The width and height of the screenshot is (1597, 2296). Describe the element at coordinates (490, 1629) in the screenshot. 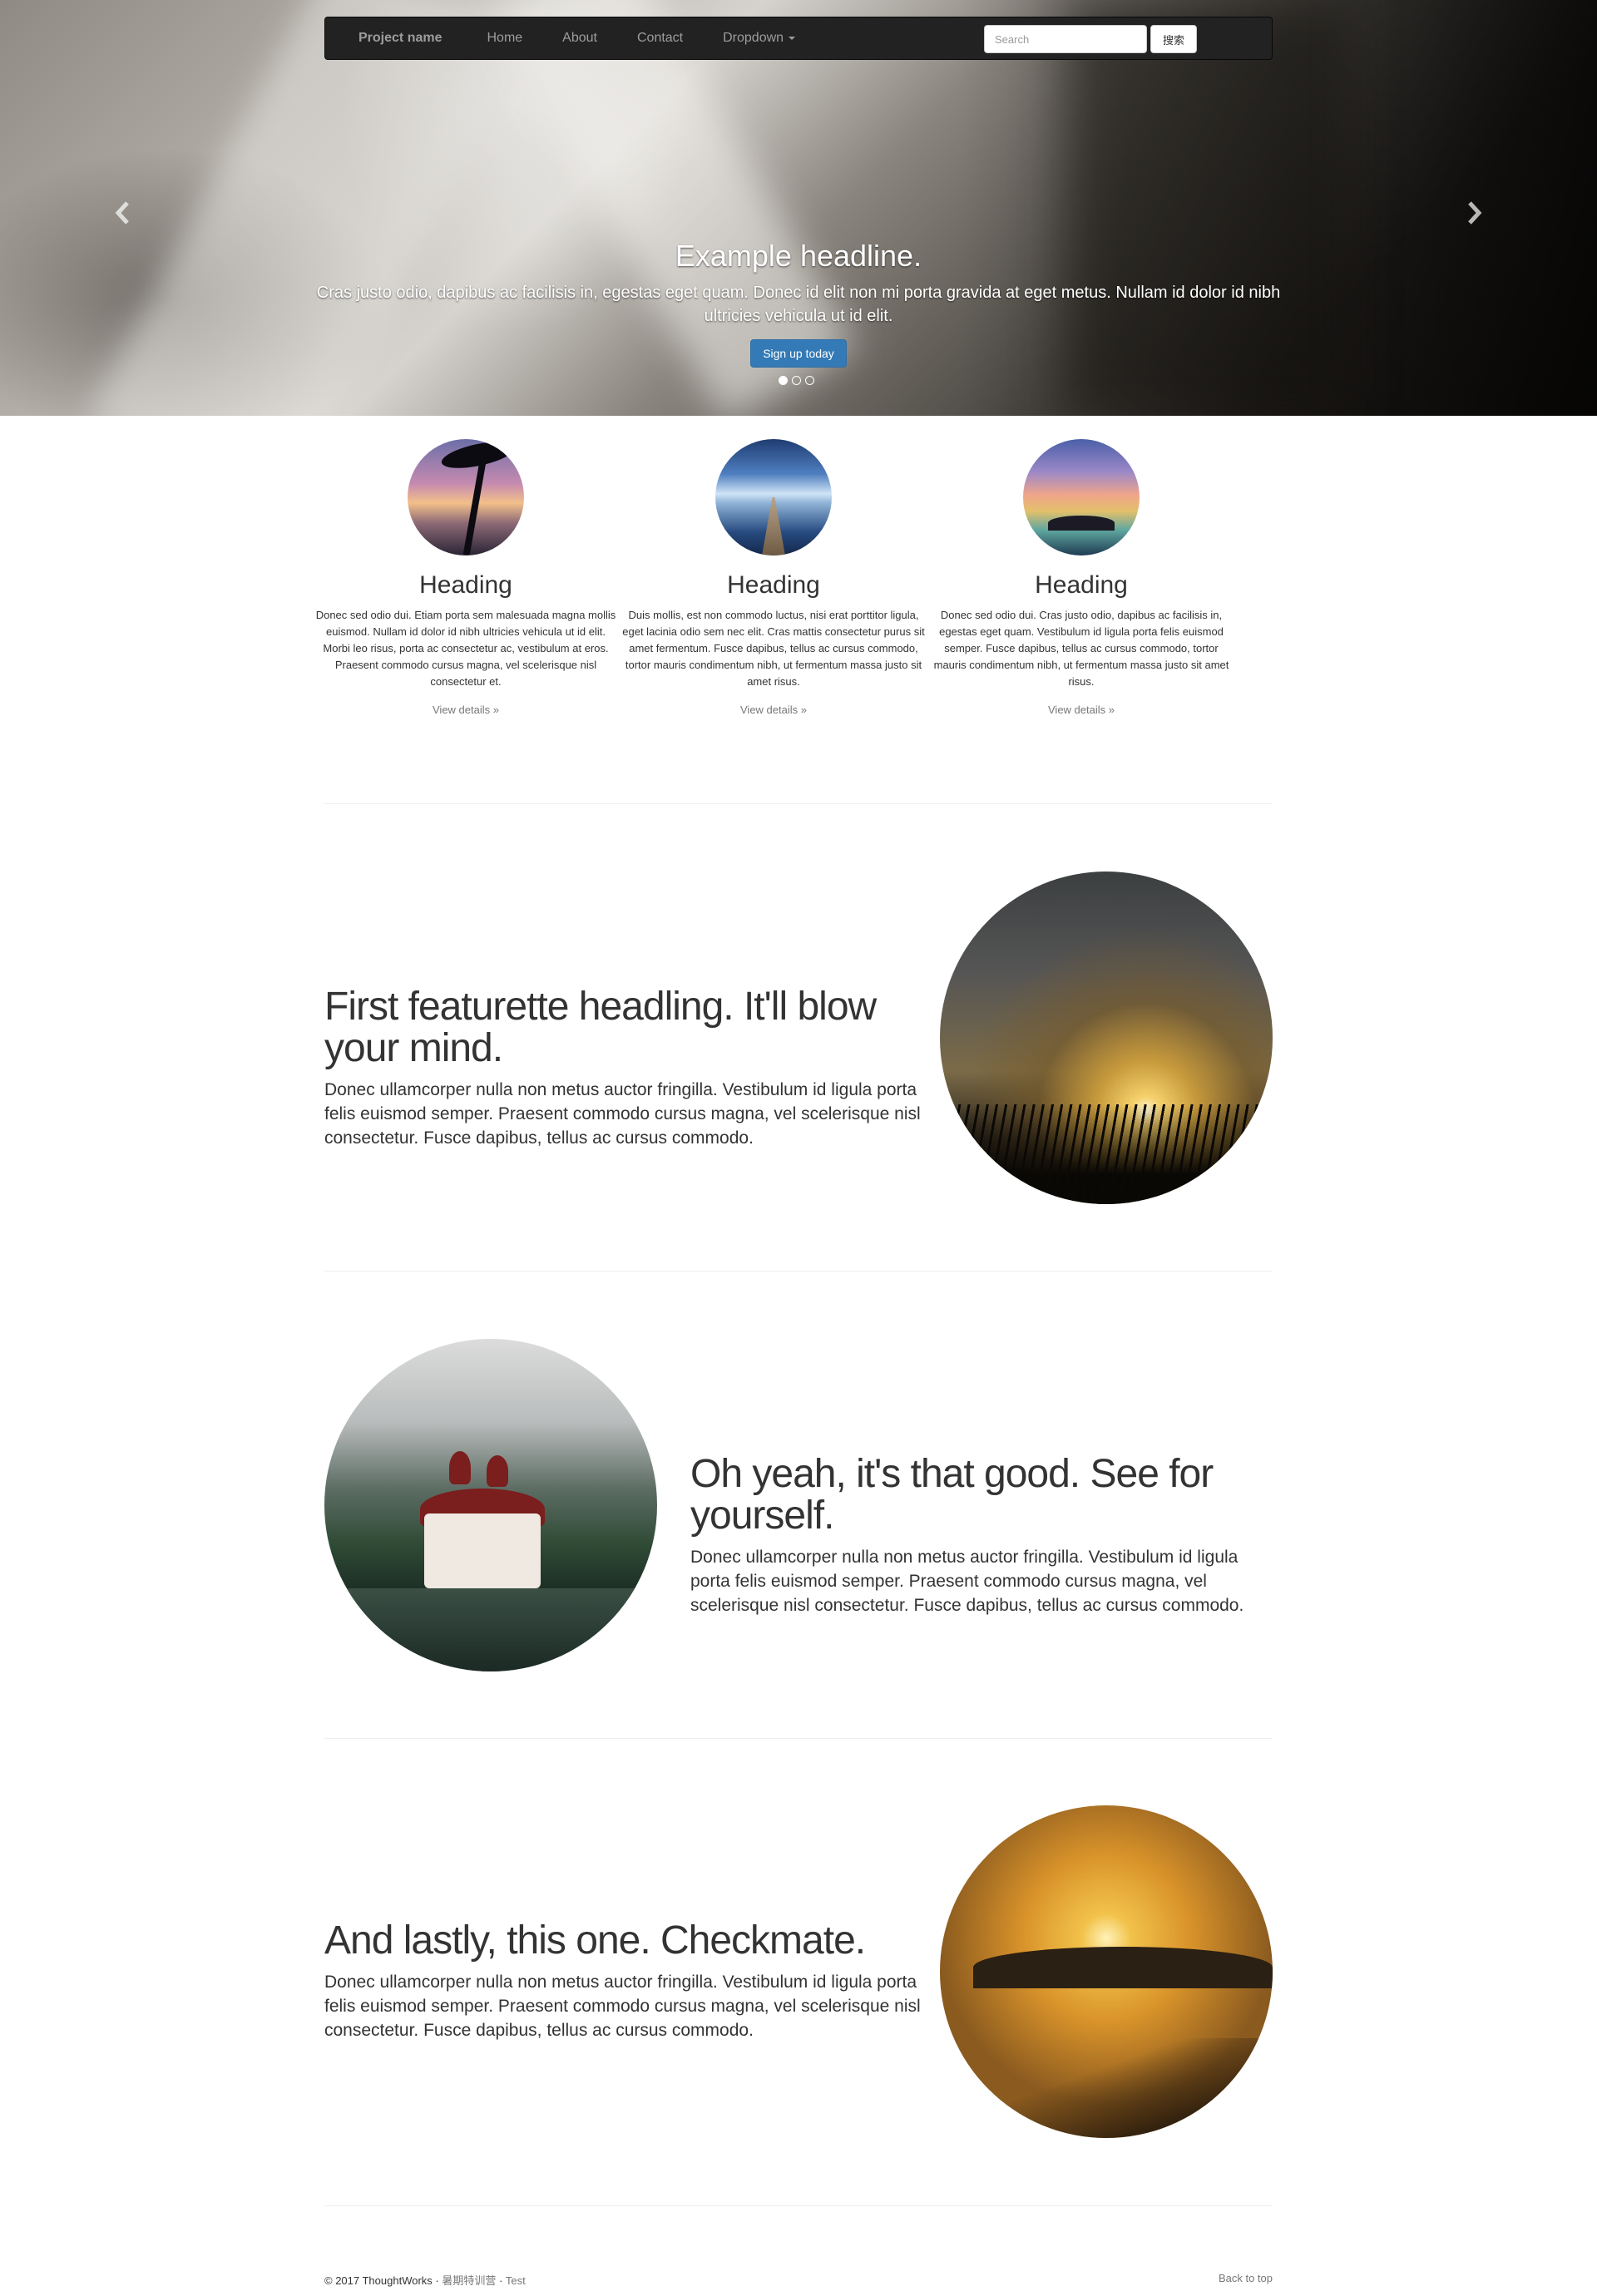

I see `lake-water` at that location.